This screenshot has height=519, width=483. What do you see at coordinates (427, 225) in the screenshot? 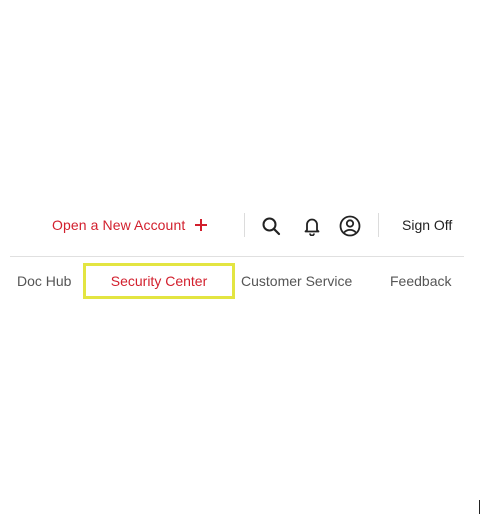
I see `sign-off-button: Sign Off` at bounding box center [427, 225].